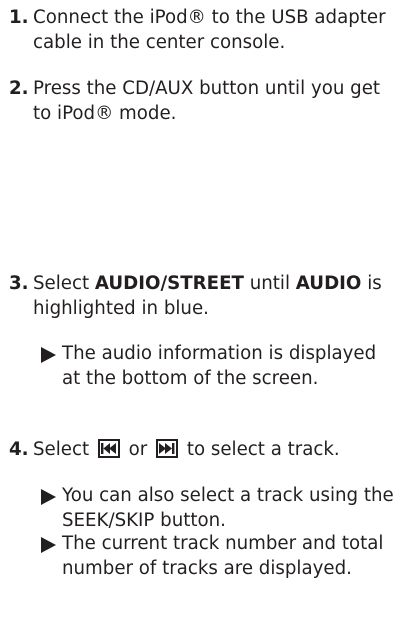 The height and width of the screenshot is (632, 397). Describe the element at coordinates (19, 88) in the screenshot. I see `step-number: 2.` at that location.